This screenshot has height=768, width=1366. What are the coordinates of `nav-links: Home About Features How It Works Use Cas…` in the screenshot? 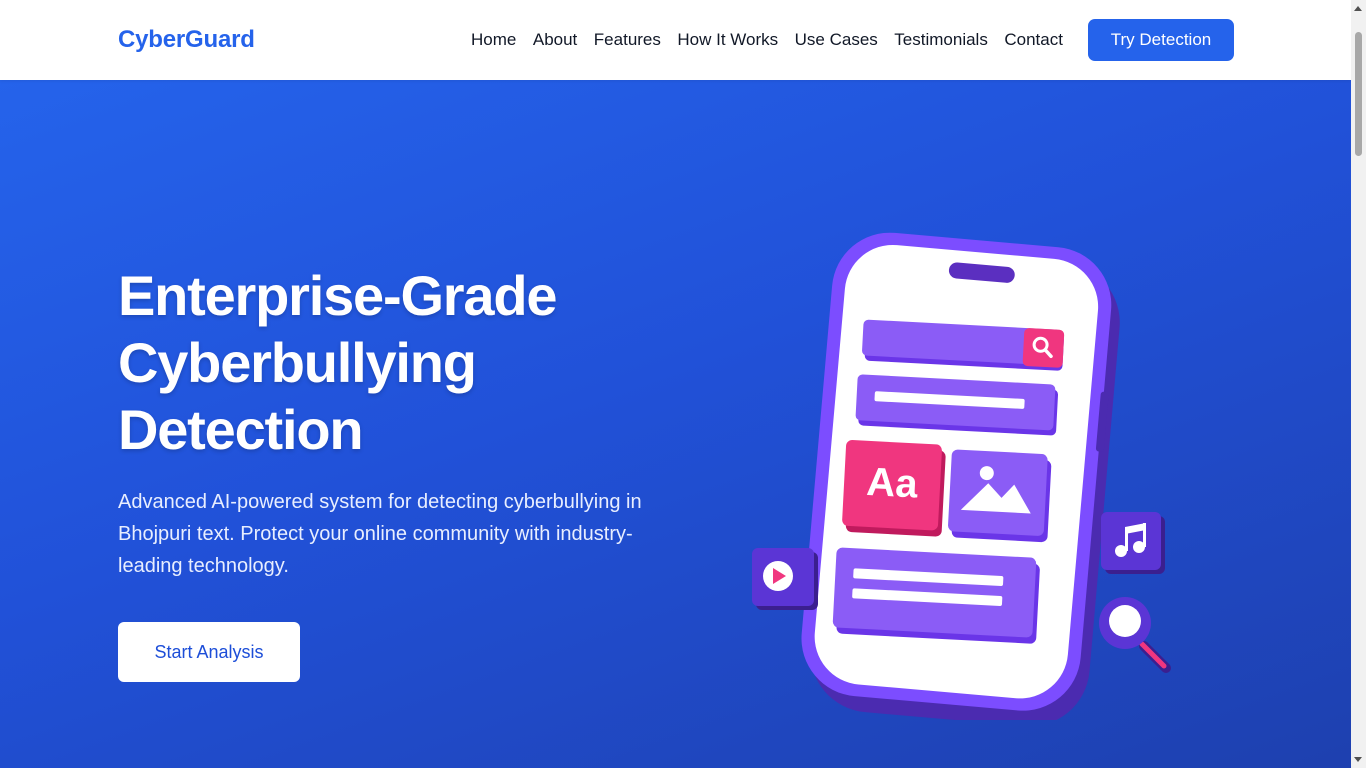 It's located at (775, 40).